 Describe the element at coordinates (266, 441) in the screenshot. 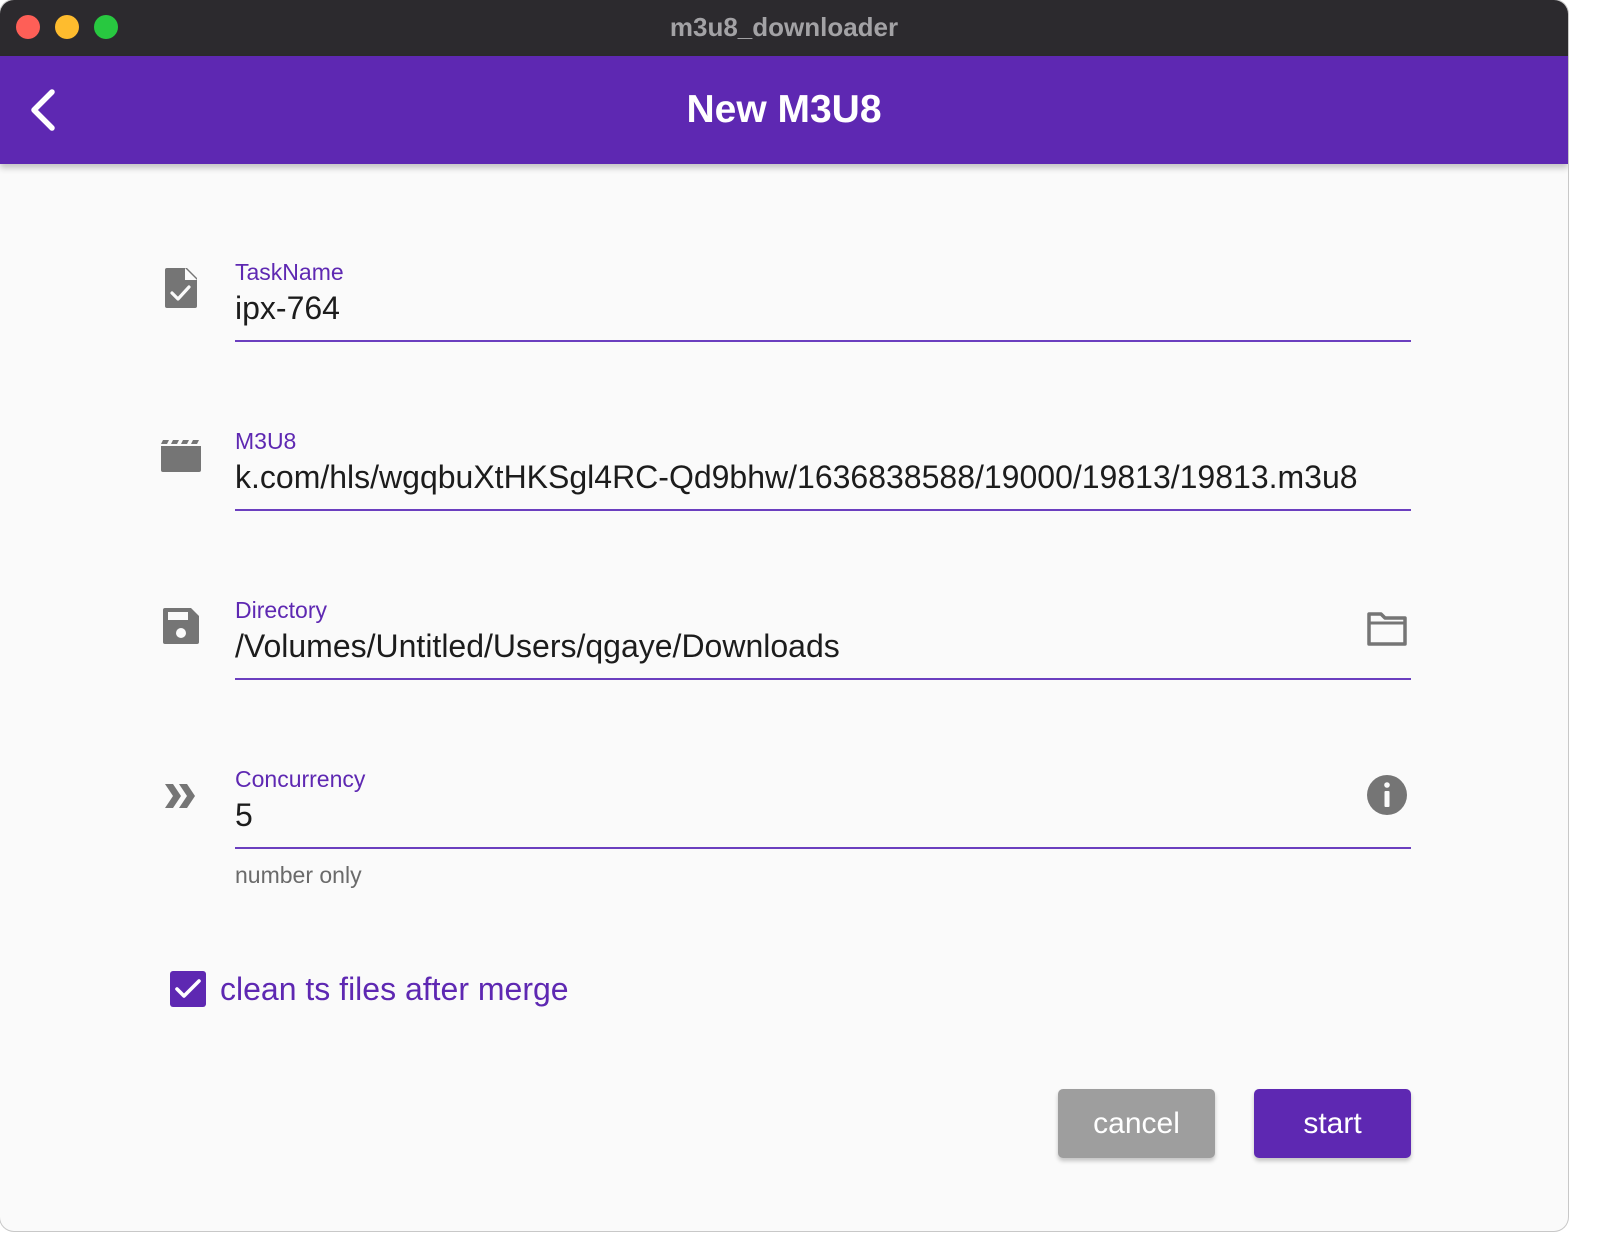

I see `m3u8-label: M3U8` at that location.